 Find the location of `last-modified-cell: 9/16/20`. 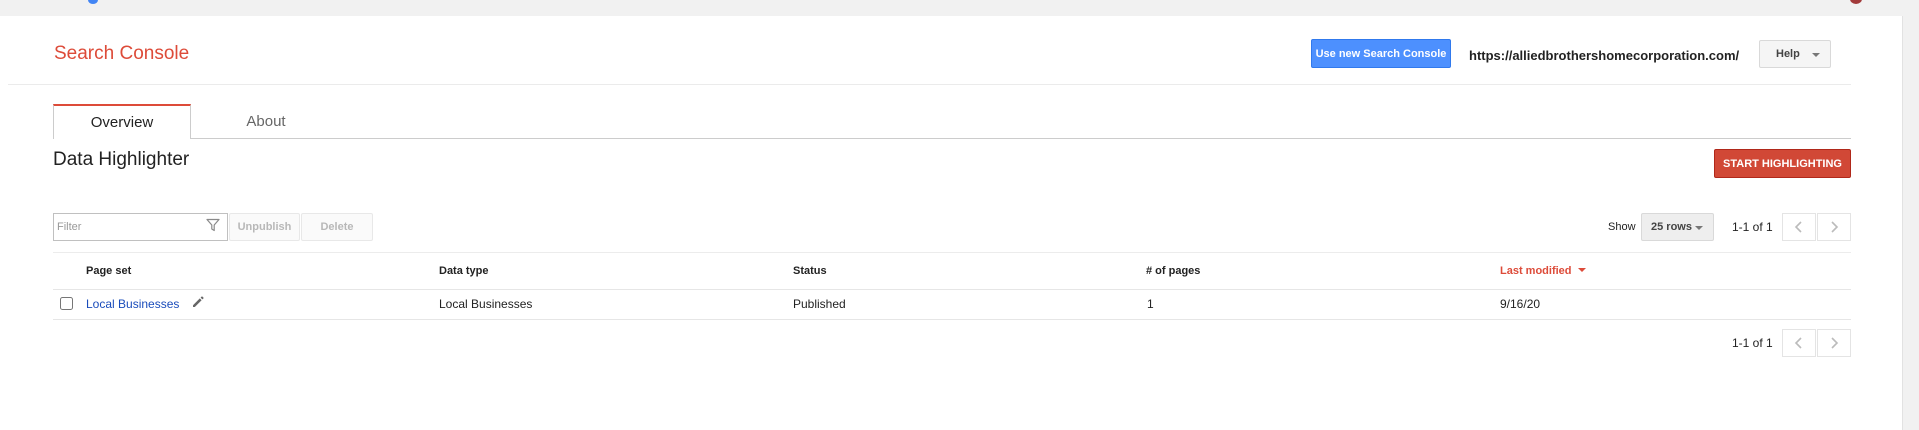

last-modified-cell: 9/16/20 is located at coordinates (1520, 304).